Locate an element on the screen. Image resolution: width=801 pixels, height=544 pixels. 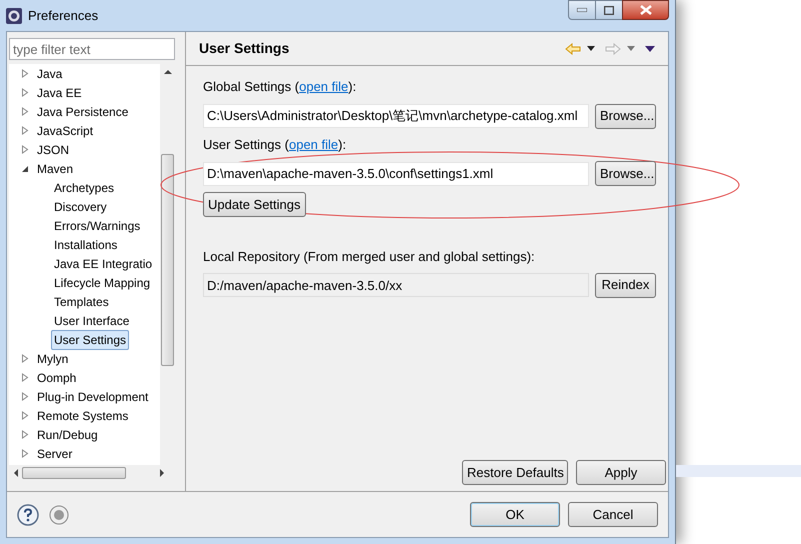
maximize-button is located at coordinates (609, 10).